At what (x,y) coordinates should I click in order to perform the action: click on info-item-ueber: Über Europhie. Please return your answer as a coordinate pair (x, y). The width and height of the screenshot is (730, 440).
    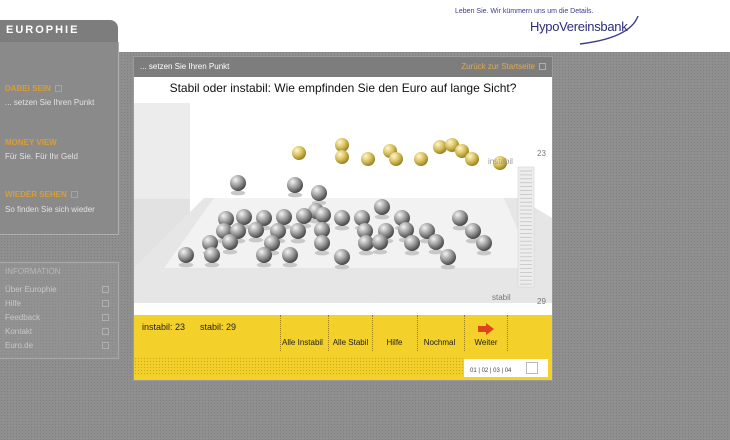
    Looking at the image, I should click on (59, 289).